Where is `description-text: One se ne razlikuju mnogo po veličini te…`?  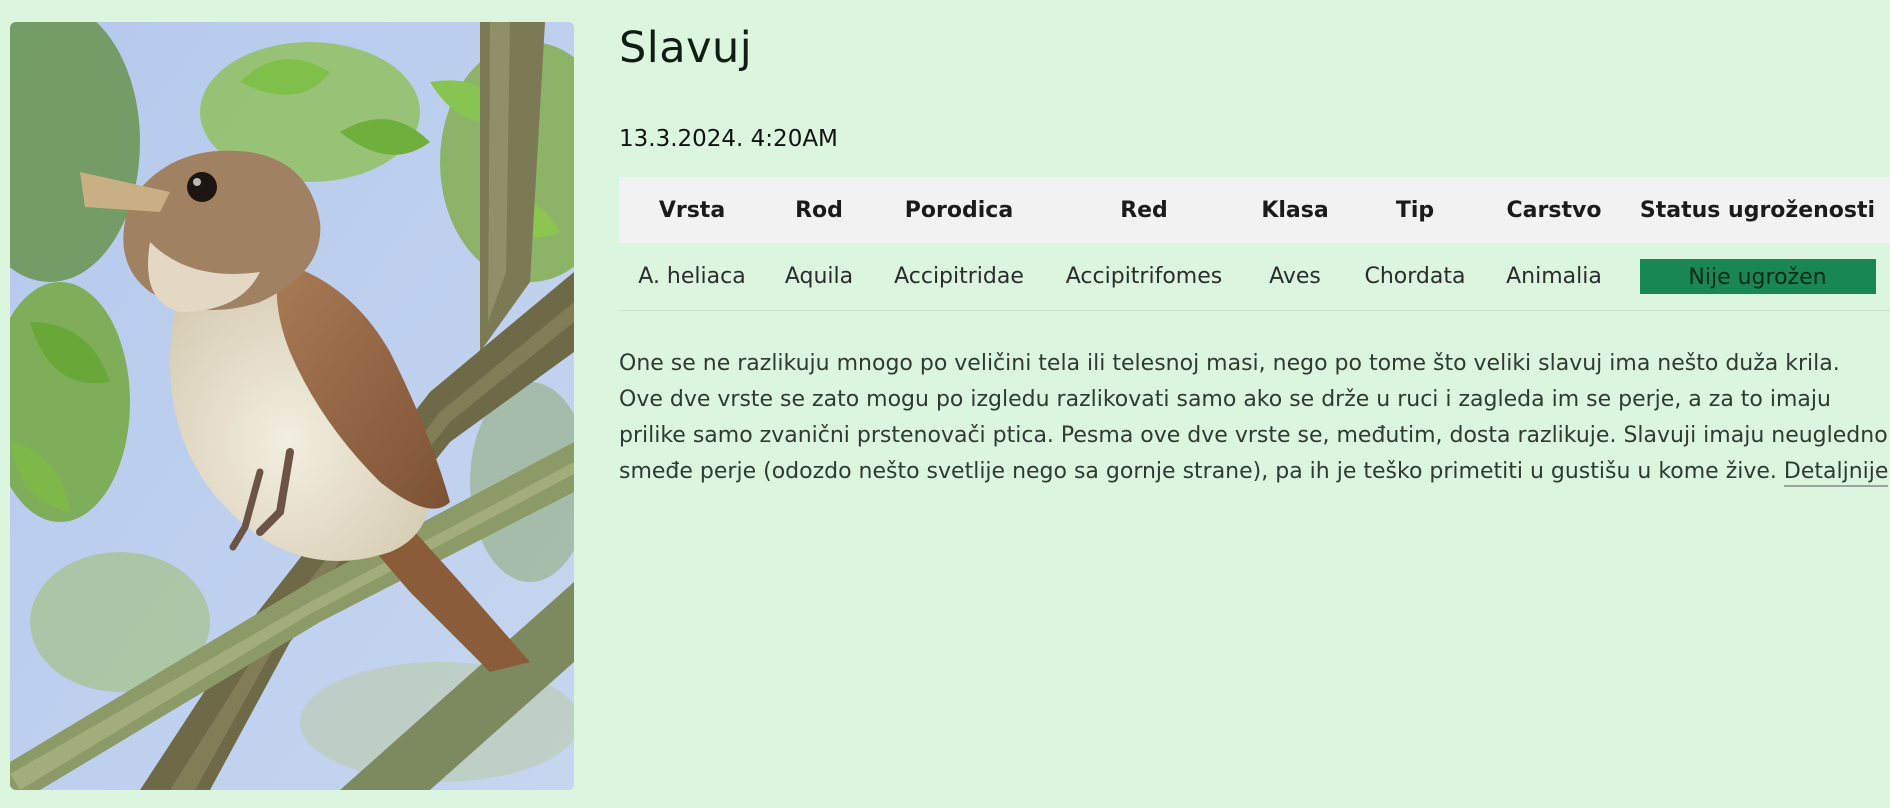 description-text: One se ne razlikuju mnogo po veličini te… is located at coordinates (1253, 417).